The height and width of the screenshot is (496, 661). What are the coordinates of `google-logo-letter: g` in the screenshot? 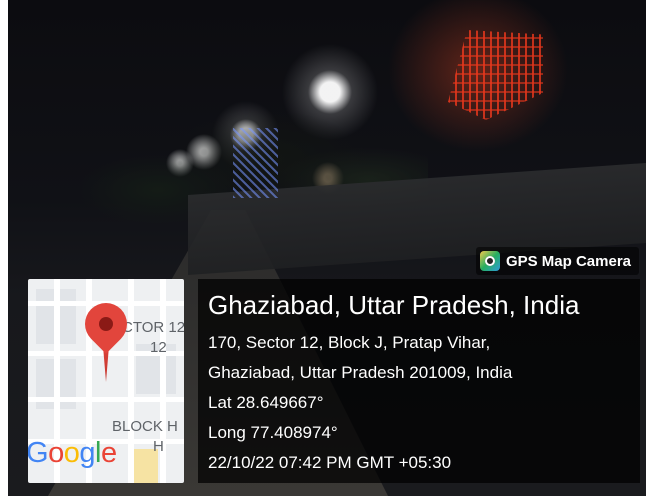 It's located at (87, 453).